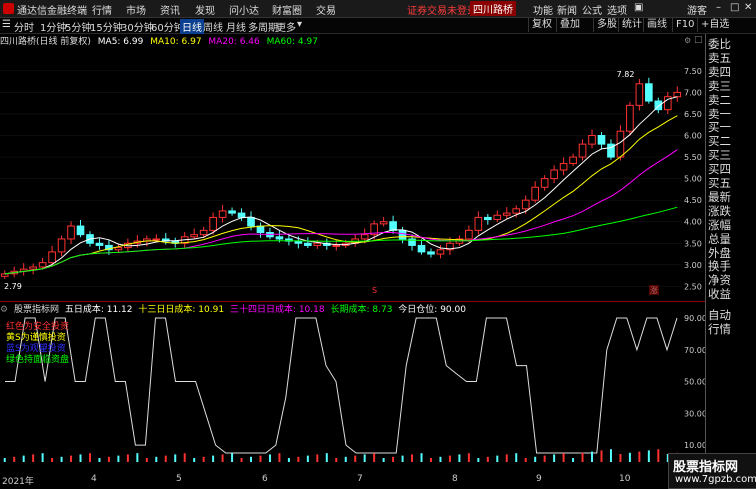  Describe the element at coordinates (732, 280) in the screenshot. I see `sidebar-tab: 净资` at that location.